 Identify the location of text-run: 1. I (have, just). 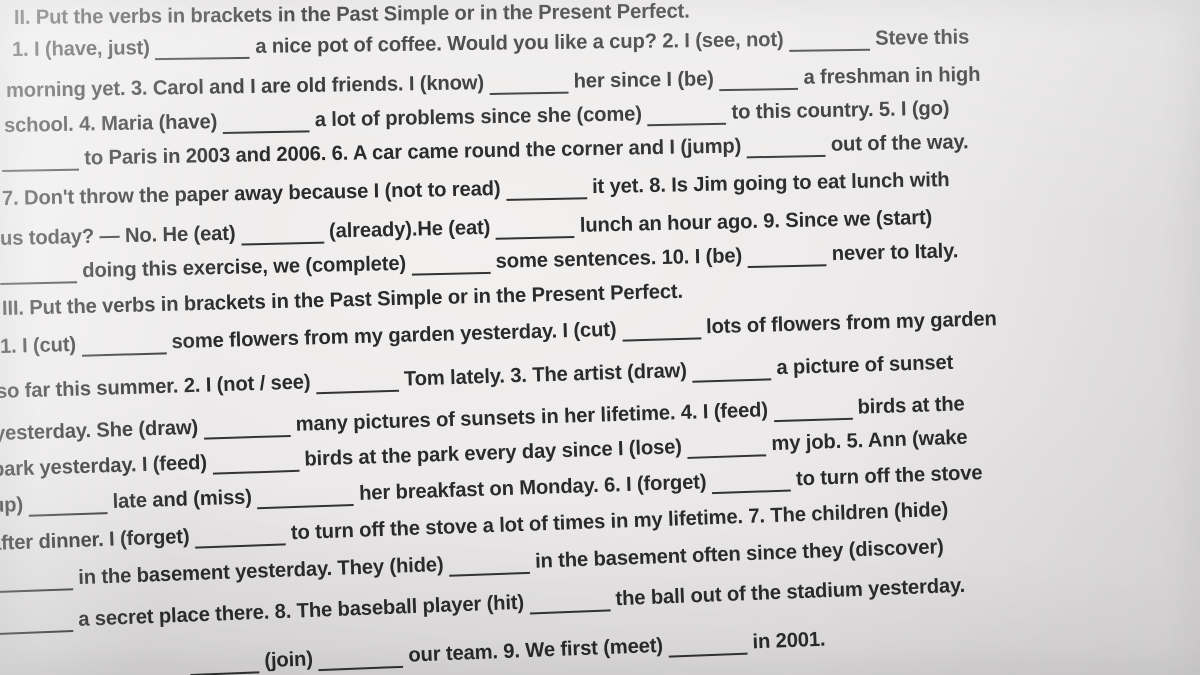
(83, 48).